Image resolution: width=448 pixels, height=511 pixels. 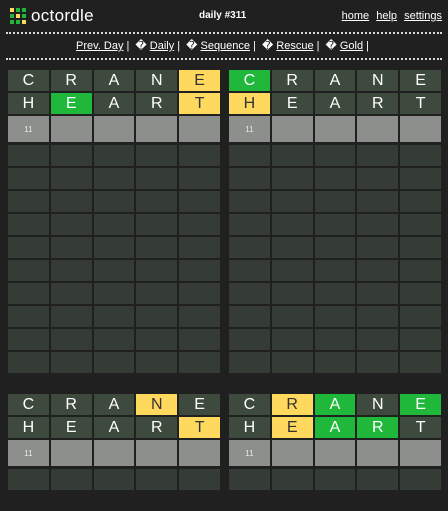 I want to click on sequence-mode-link: Sequence, so click(x=225, y=46).